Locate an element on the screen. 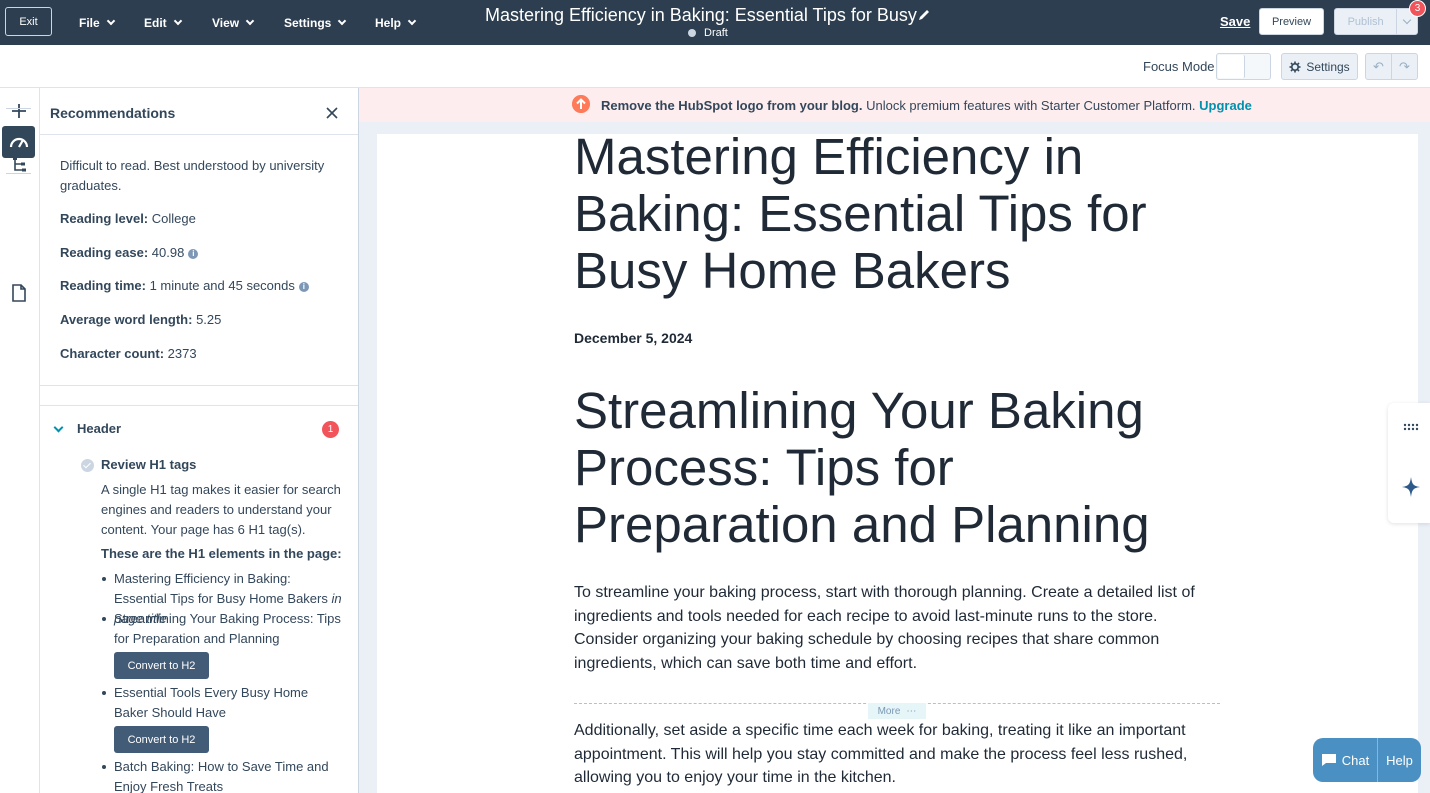 This screenshot has height=793, width=1430. stat-label: Reading level: is located at coordinates (104, 218).